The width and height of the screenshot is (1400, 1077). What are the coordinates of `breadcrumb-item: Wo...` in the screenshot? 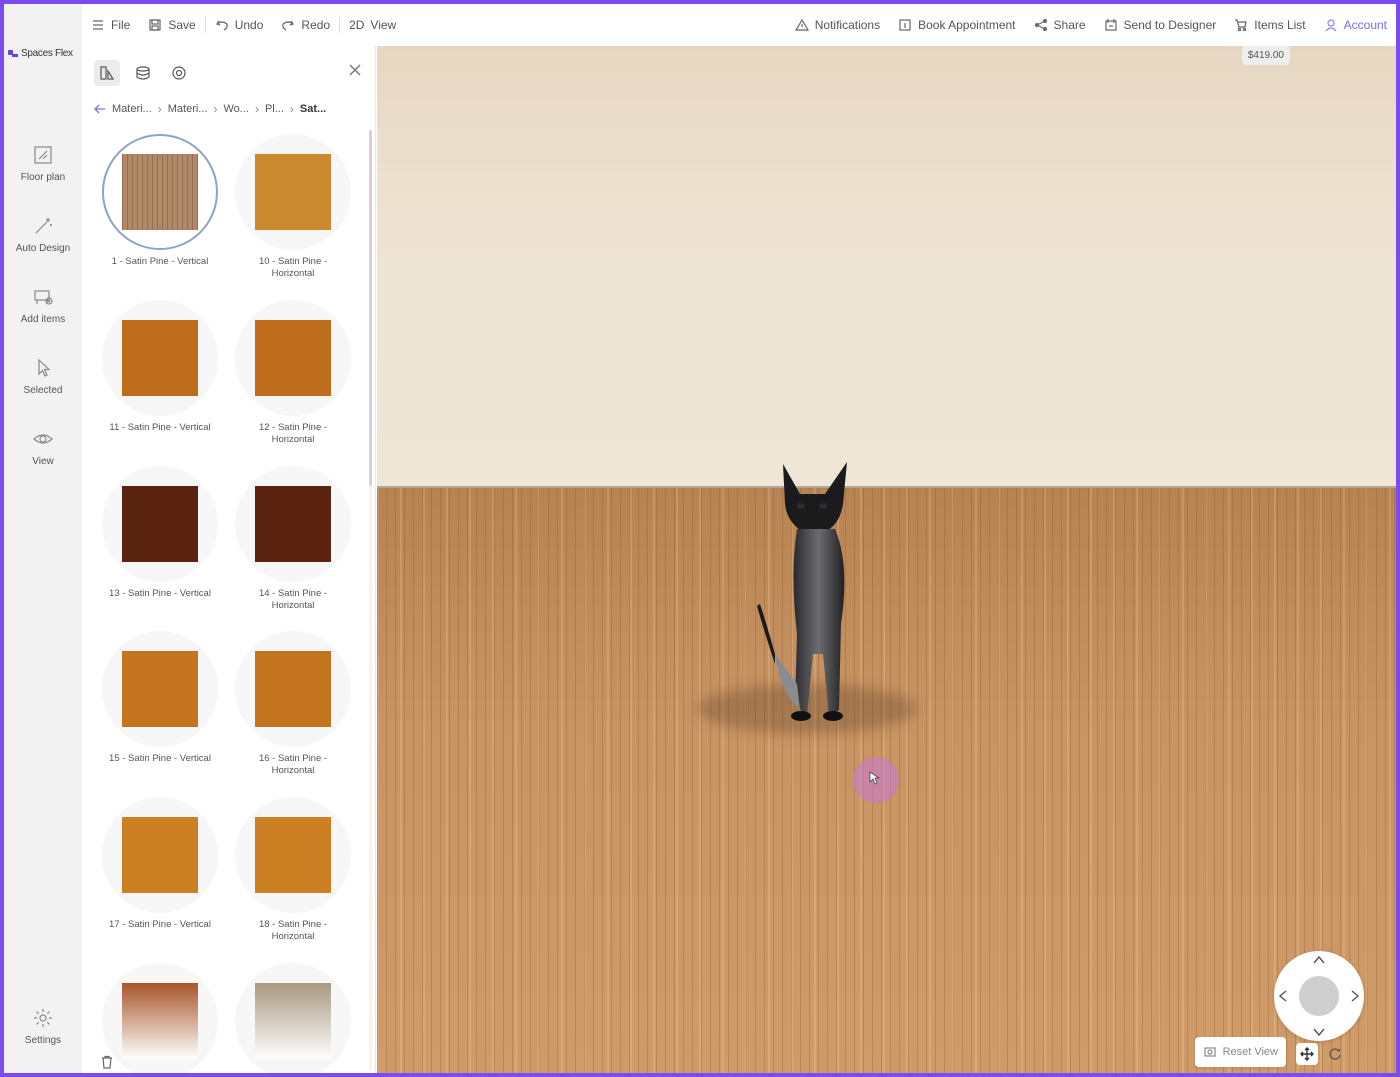 It's located at (235, 109).